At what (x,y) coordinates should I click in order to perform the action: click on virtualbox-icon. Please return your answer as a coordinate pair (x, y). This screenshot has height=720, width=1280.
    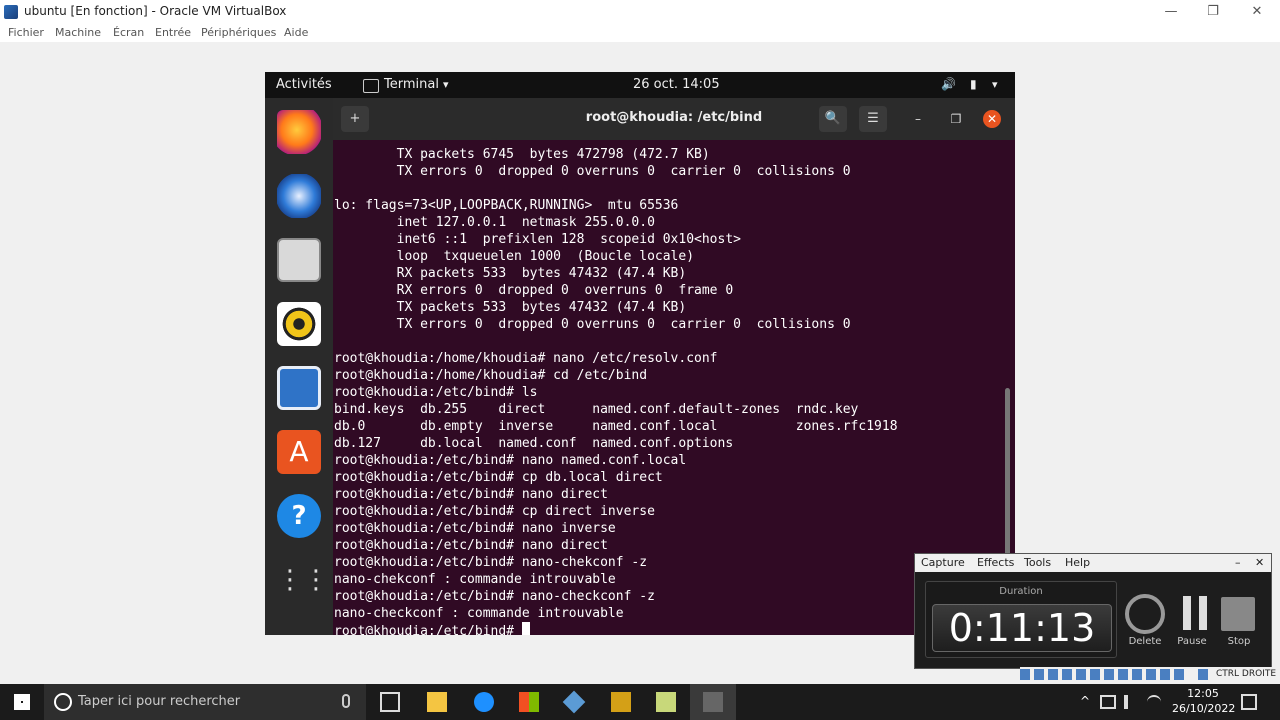
    Looking at the image, I should click on (11, 12).